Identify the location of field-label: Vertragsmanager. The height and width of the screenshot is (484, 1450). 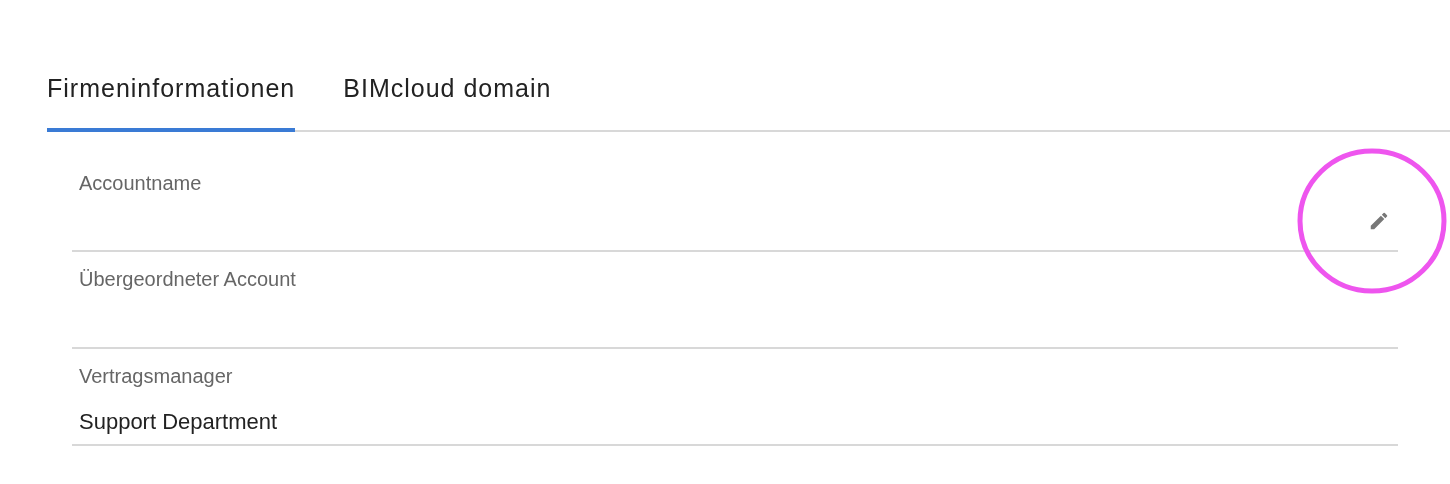
(156, 376).